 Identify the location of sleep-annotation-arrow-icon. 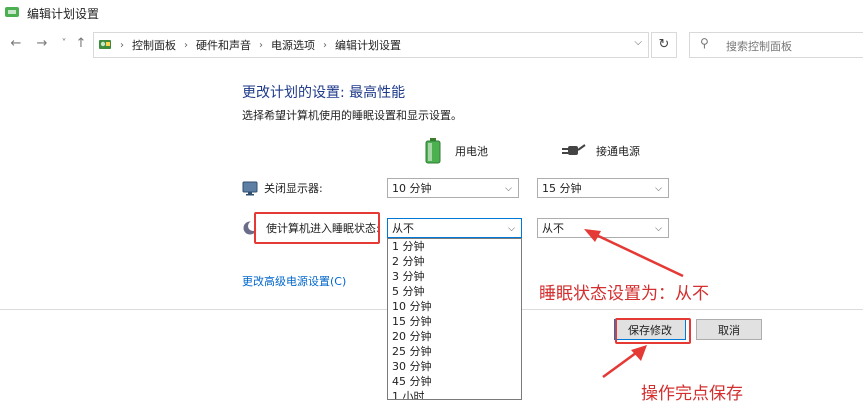
(634, 253).